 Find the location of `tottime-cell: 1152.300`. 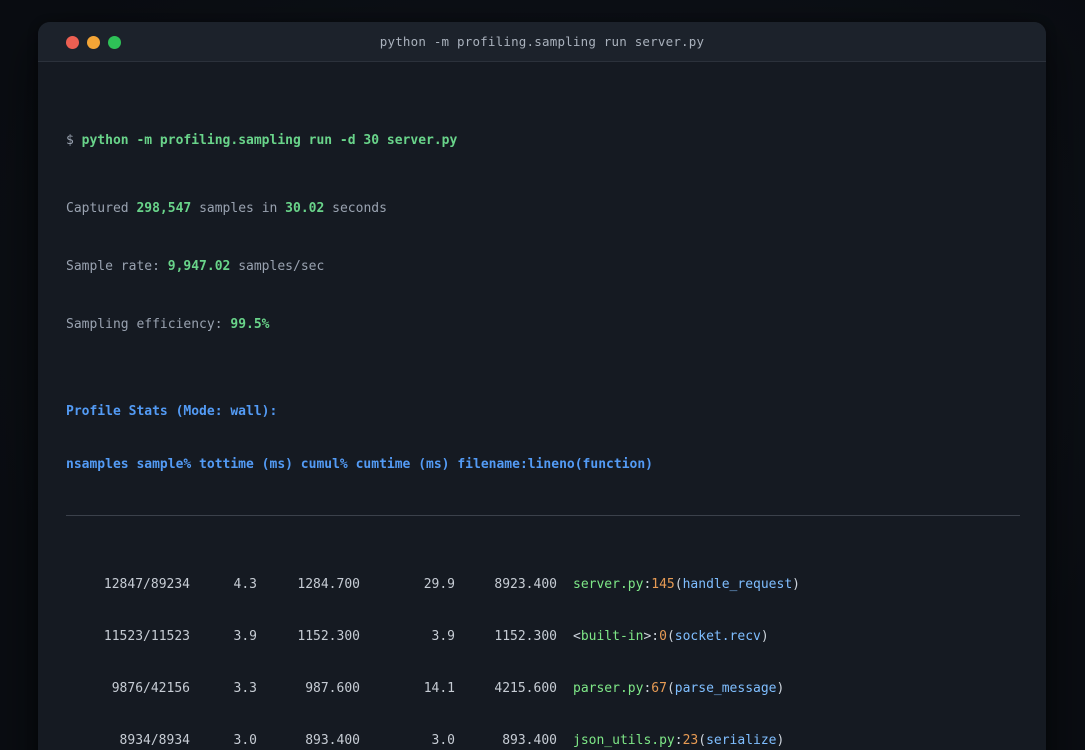

tottime-cell: 1152.300 is located at coordinates (328, 636).